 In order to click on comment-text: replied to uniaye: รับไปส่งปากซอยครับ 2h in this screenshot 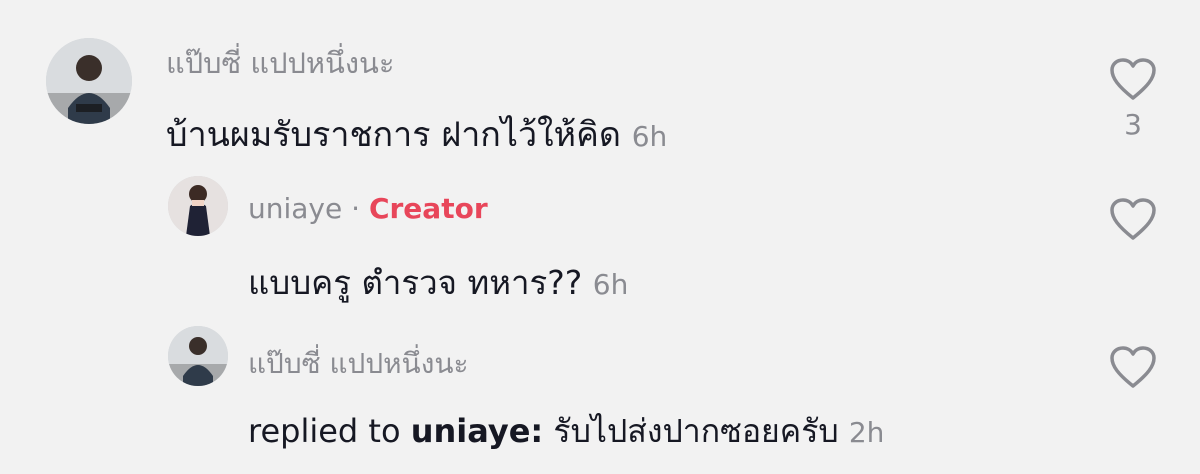, I will do `click(566, 431)`.